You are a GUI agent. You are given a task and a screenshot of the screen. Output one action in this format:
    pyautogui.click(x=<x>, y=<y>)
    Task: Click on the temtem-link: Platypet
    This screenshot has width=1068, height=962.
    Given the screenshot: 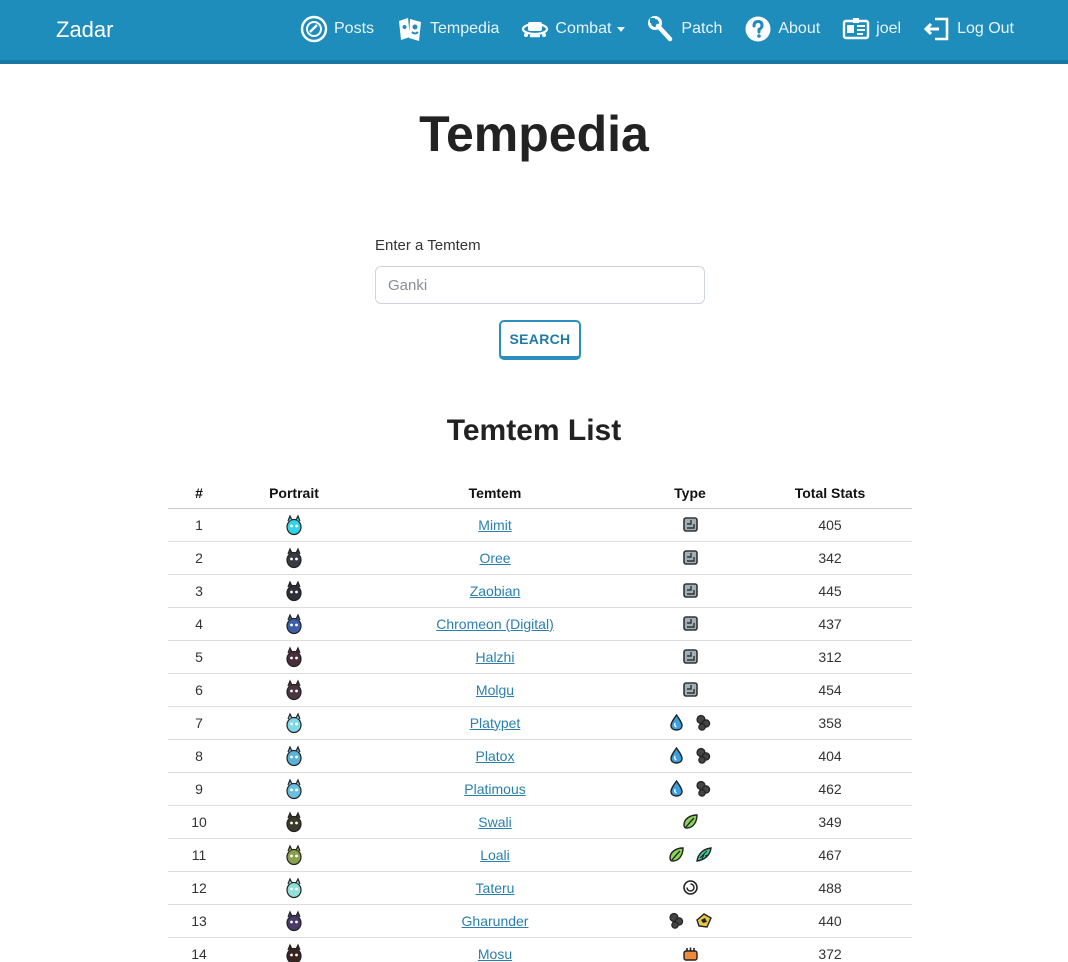 What is the action you would take?
    pyautogui.click(x=495, y=723)
    